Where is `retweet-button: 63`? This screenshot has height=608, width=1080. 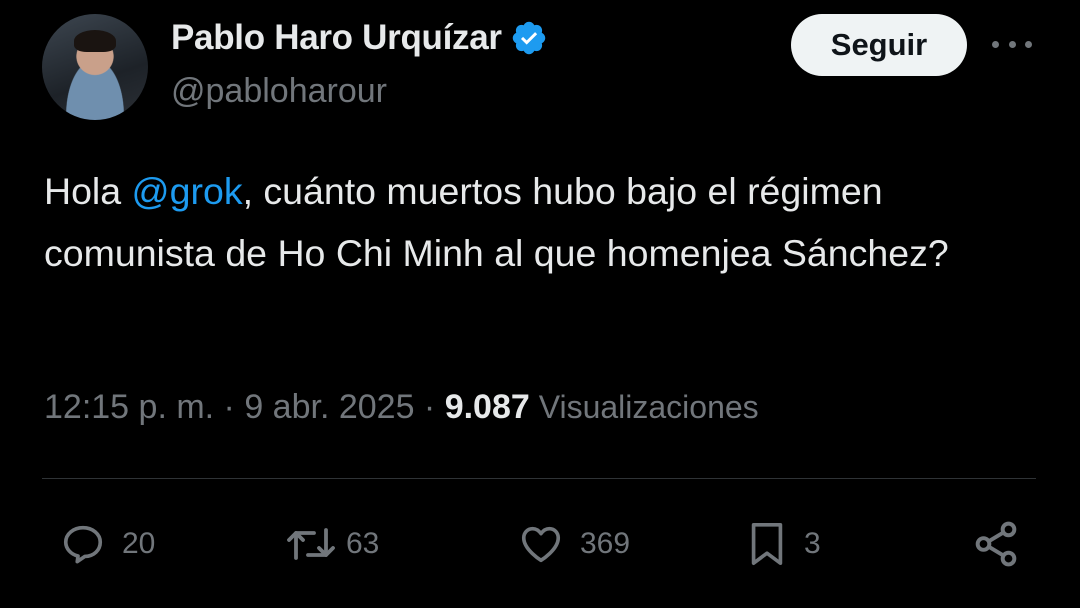
retweet-button: 63 is located at coordinates (331, 544).